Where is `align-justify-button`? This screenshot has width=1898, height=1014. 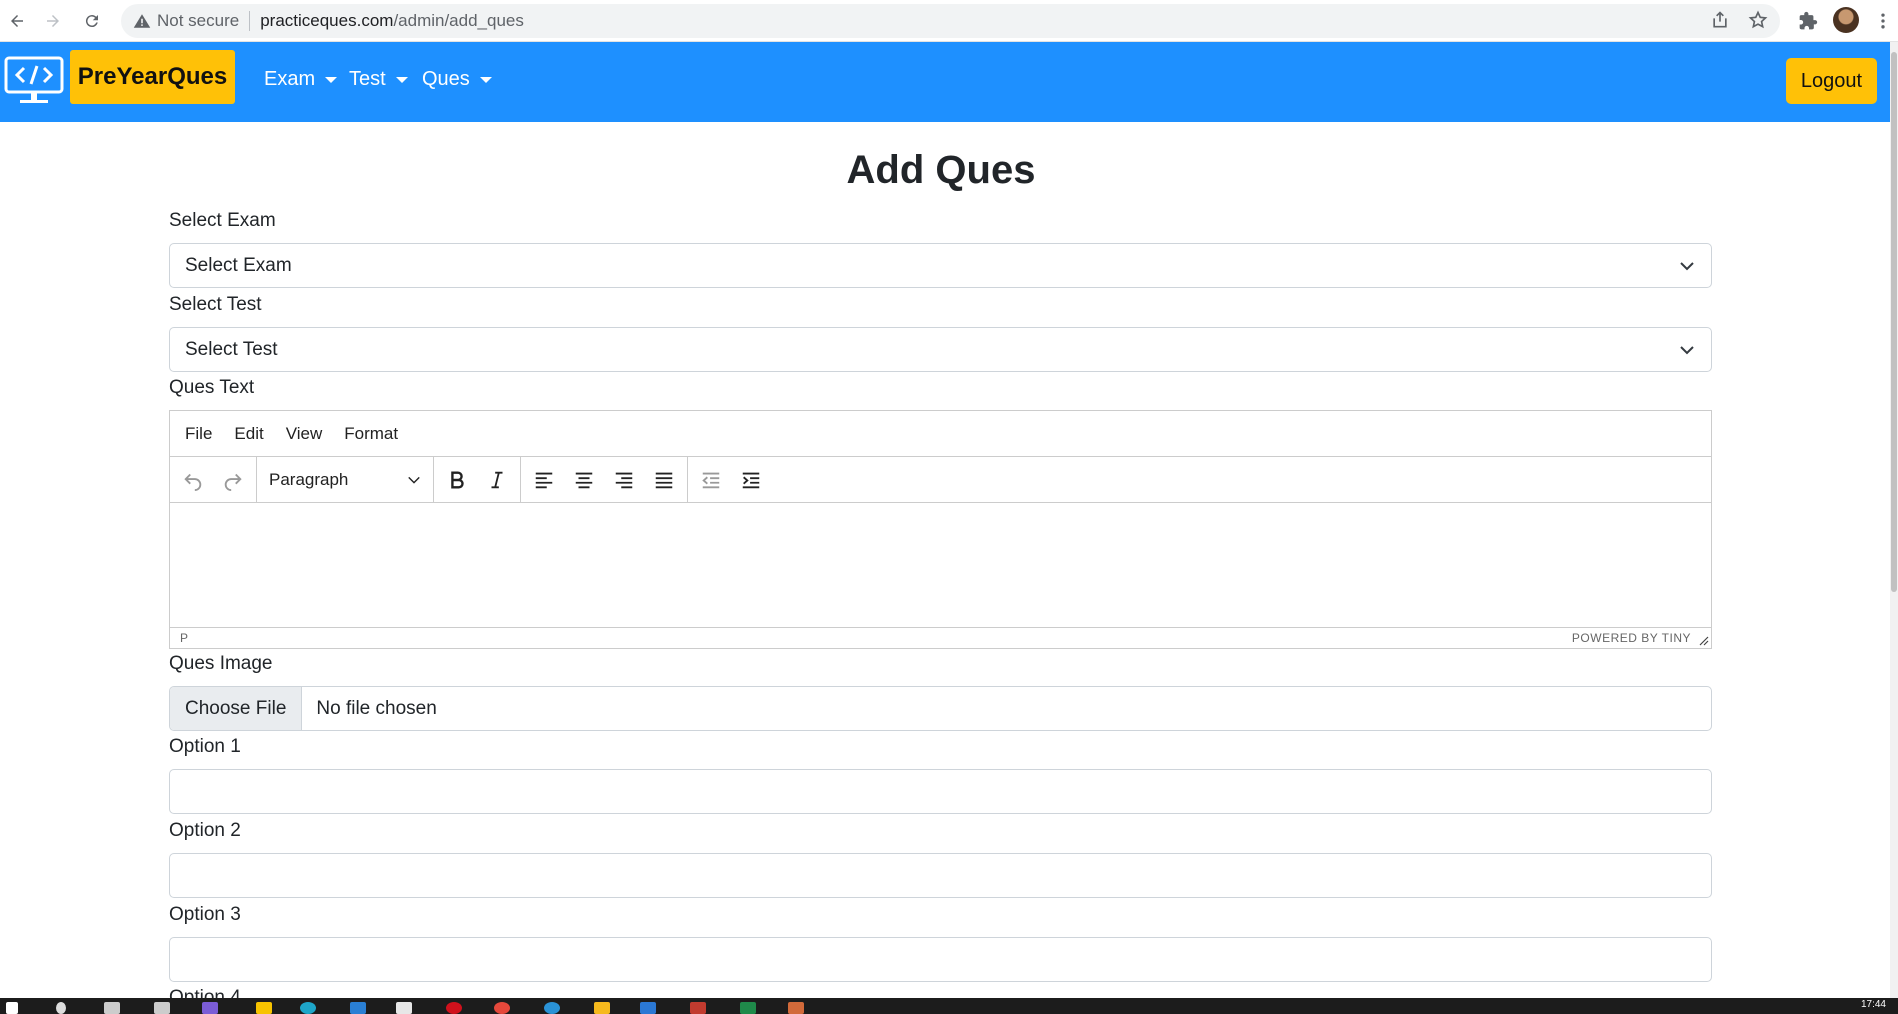 align-justify-button is located at coordinates (664, 480).